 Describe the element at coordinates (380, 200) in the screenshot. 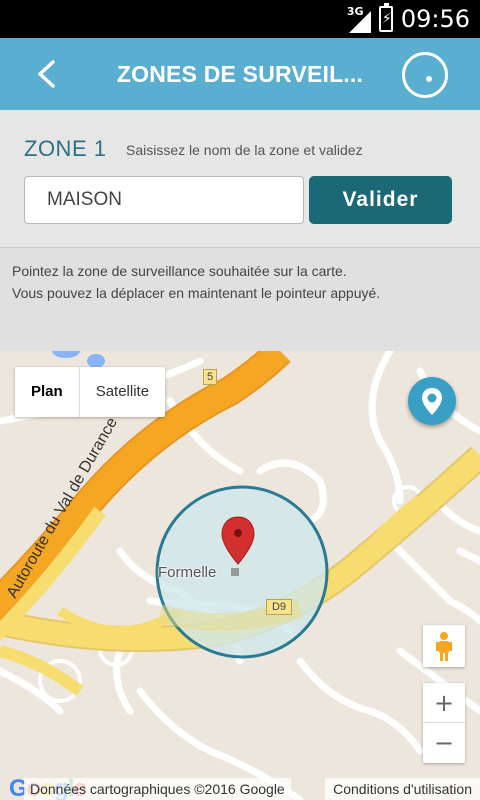

I see `validate-button: Valider` at that location.